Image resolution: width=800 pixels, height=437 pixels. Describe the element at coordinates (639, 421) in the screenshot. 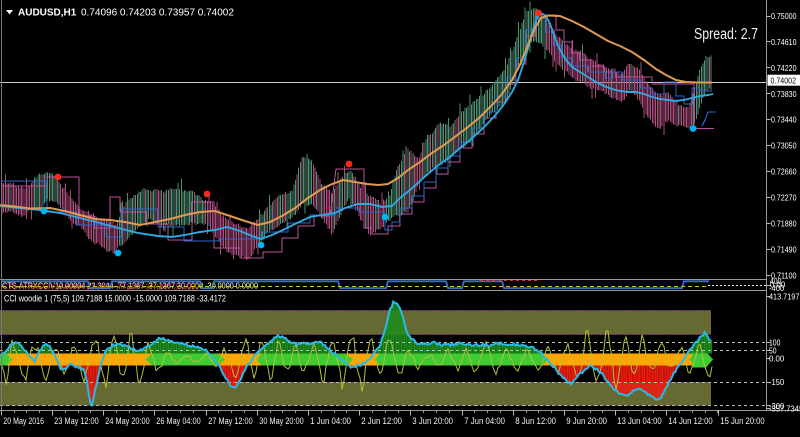

I see `svg-text: 13 Jun 04:00` at that location.